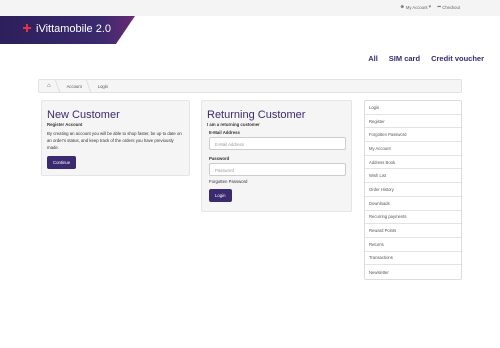 This screenshot has height=348, width=500. I want to click on sidebar-item-wish-list: Wish List, so click(413, 176).